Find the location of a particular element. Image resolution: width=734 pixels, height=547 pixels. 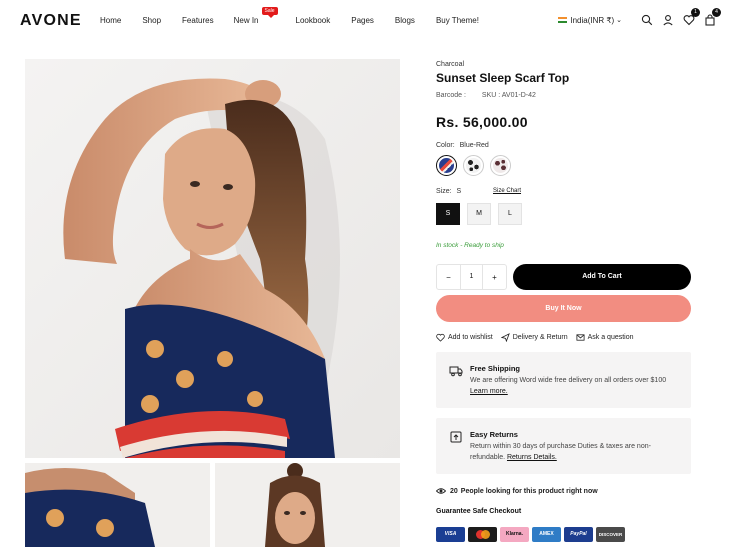

sale-badge: Sale is located at coordinates (269, 12).